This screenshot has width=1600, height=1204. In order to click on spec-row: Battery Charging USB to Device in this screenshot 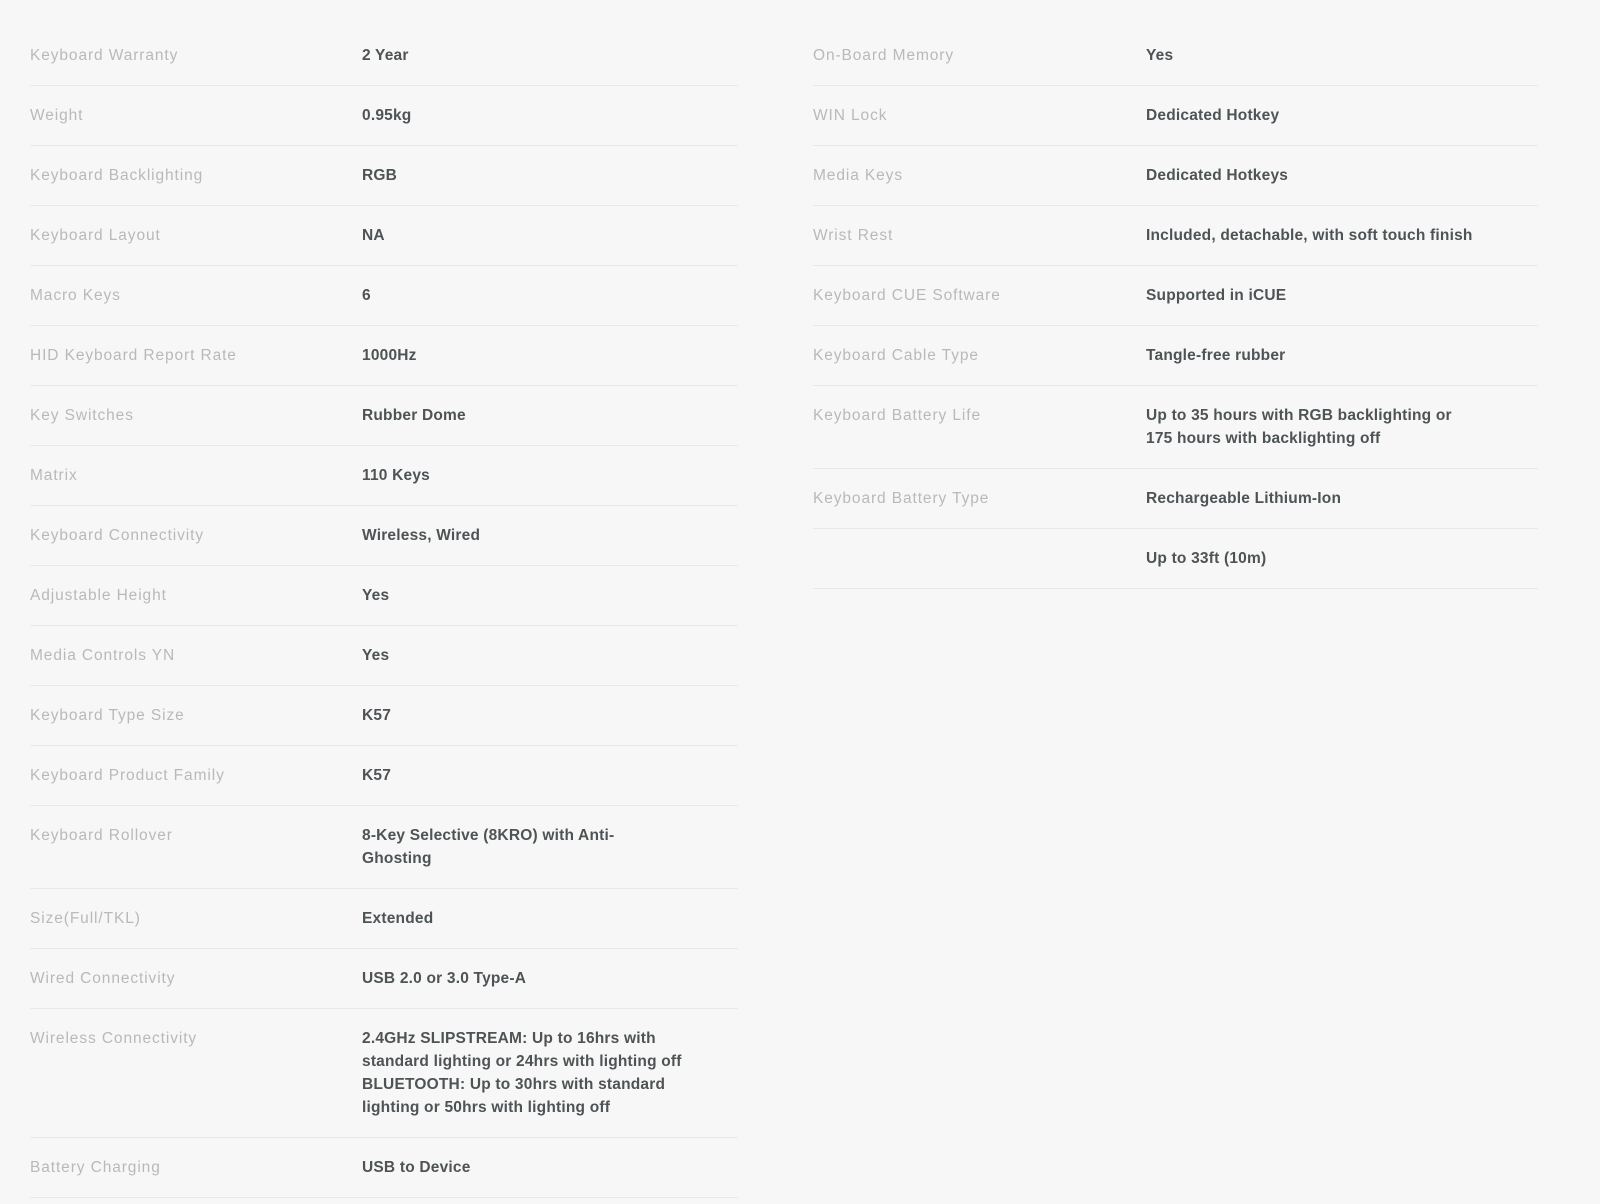, I will do `click(384, 1168)`.